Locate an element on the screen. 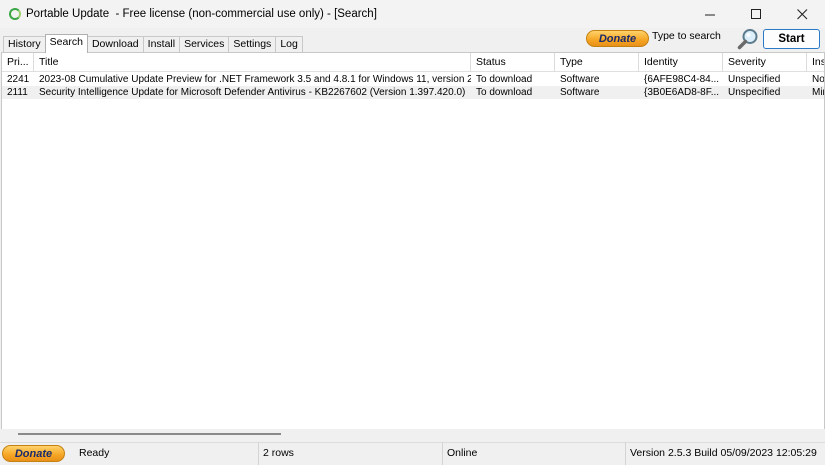 The height and width of the screenshot is (465, 825). donate-button: Donate is located at coordinates (617, 38).